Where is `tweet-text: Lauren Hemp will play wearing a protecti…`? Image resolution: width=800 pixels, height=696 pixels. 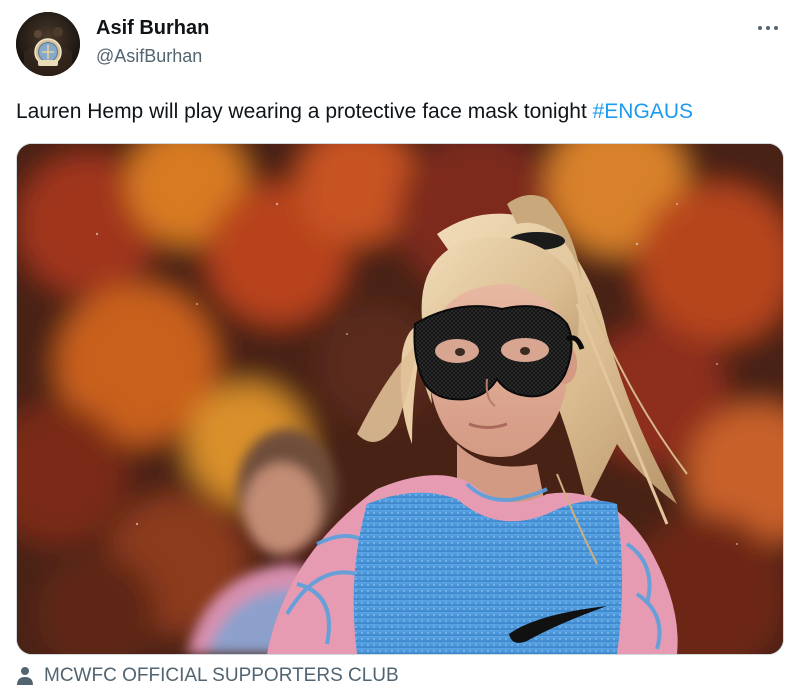
tweet-text: Lauren Hemp will play wearing a protecti… is located at coordinates (354, 112).